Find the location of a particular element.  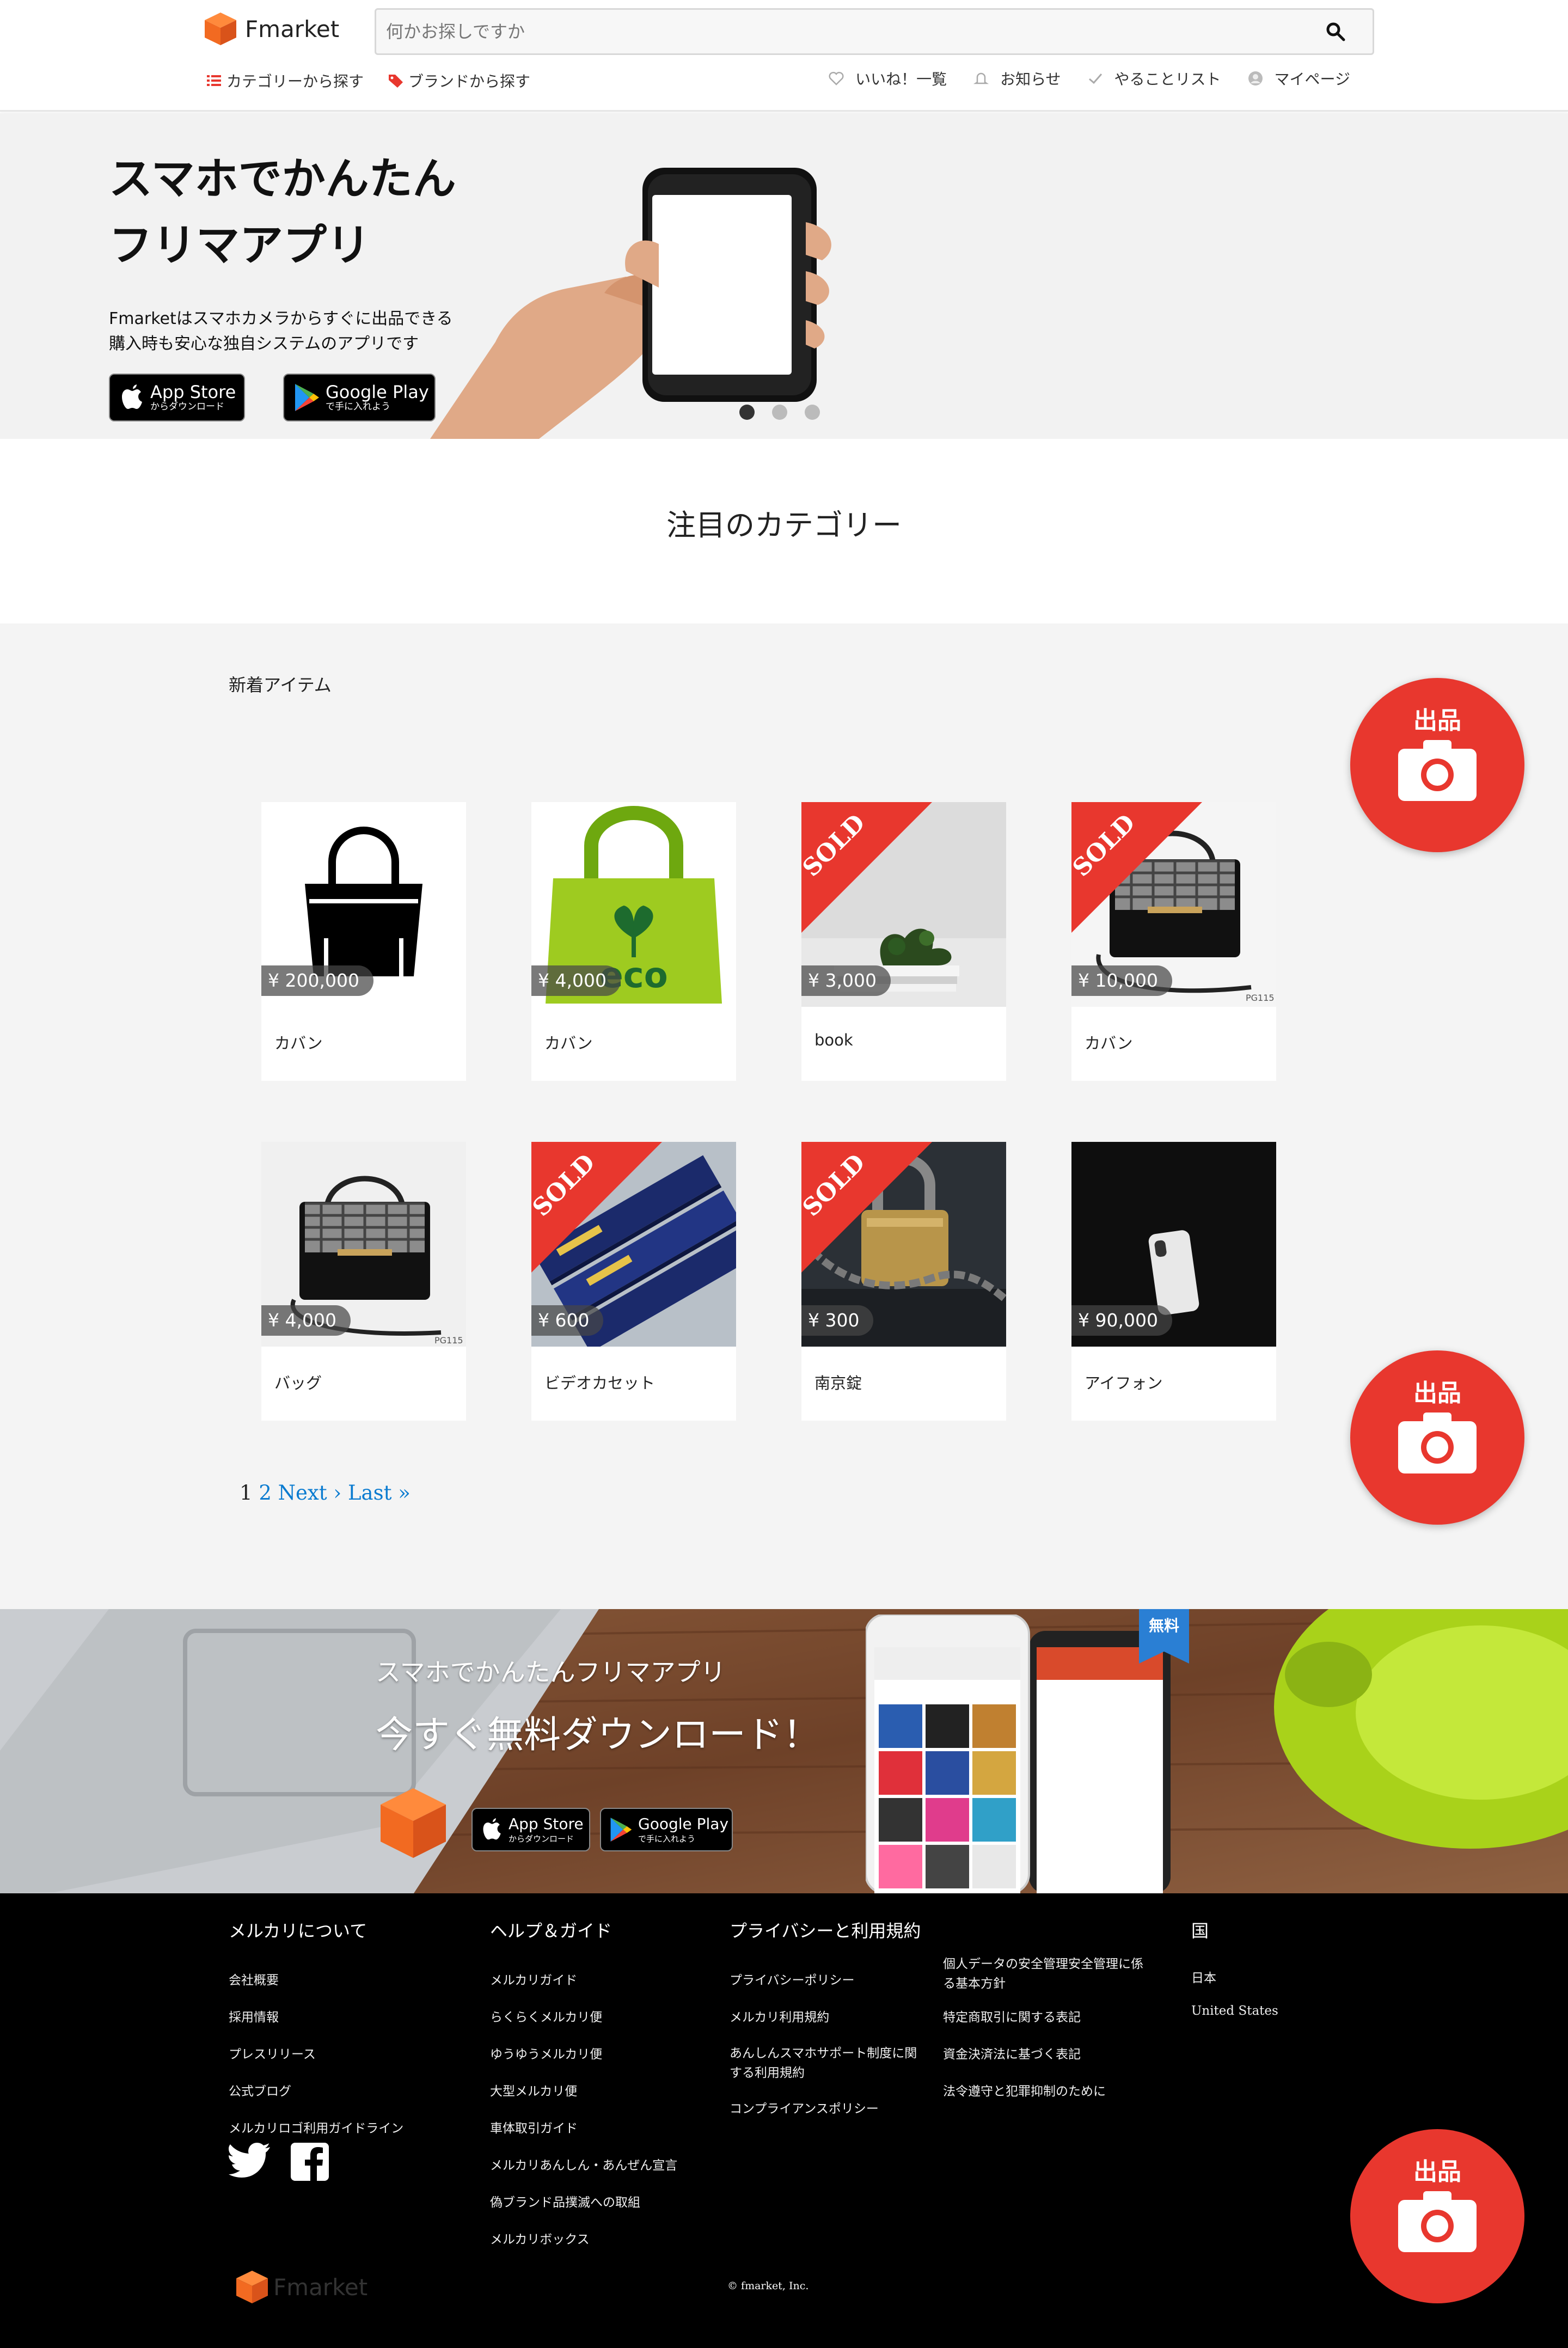

footer-link: メルカリ利用規約 is located at coordinates (828, 2017).